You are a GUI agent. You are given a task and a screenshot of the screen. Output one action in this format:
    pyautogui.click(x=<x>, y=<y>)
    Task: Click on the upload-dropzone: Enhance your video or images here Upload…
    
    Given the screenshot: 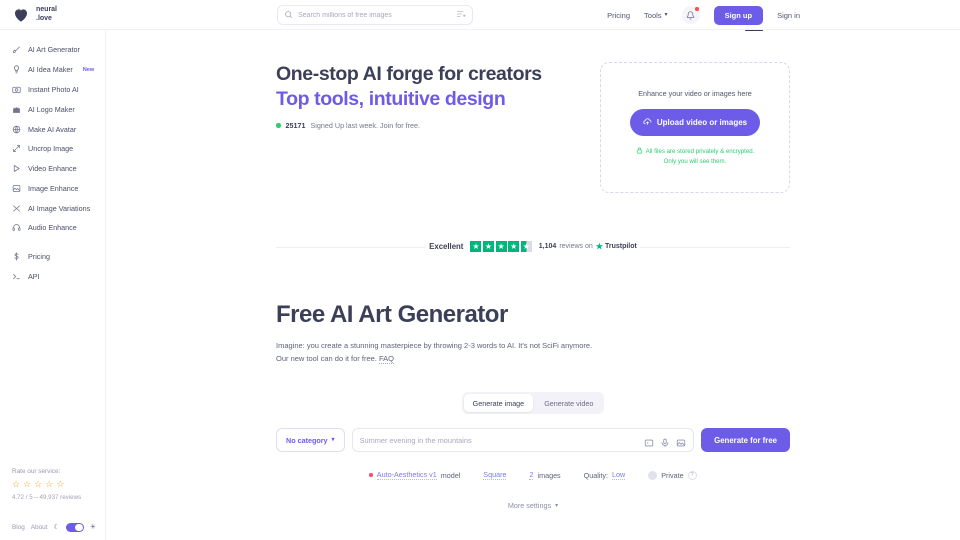 What is the action you would take?
    pyautogui.click(x=695, y=127)
    